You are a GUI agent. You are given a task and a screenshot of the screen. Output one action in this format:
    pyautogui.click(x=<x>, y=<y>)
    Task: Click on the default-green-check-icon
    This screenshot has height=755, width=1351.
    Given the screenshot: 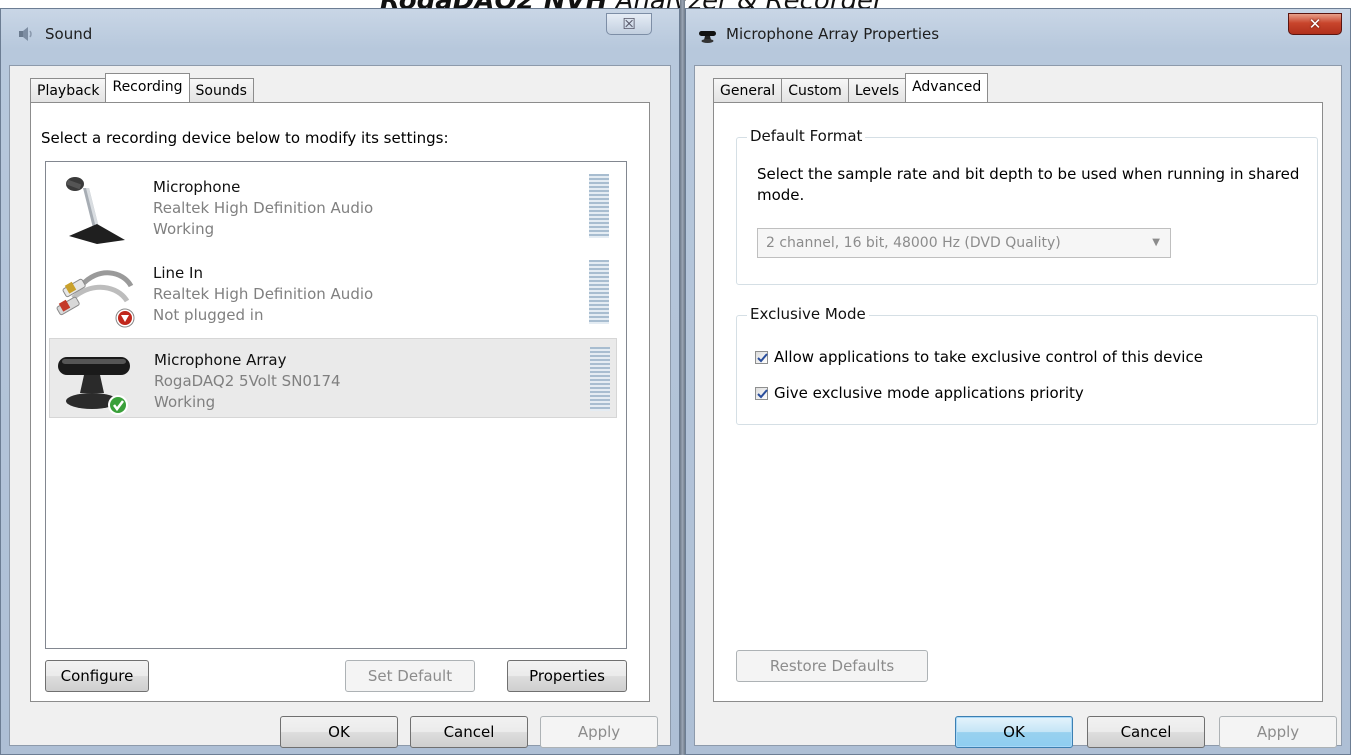 What is the action you would take?
    pyautogui.click(x=118, y=405)
    